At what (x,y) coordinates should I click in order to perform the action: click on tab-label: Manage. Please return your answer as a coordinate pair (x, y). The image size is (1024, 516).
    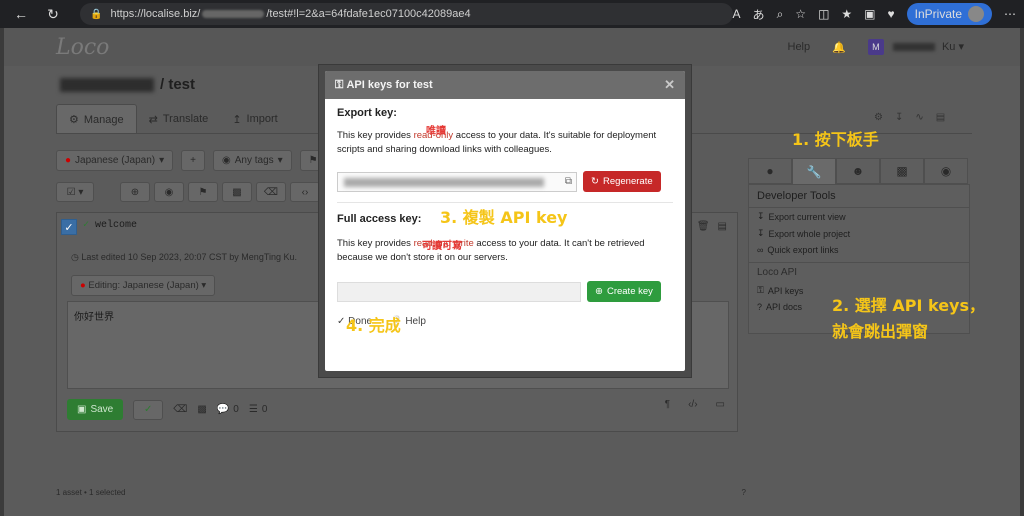
    Looking at the image, I should click on (103, 119).